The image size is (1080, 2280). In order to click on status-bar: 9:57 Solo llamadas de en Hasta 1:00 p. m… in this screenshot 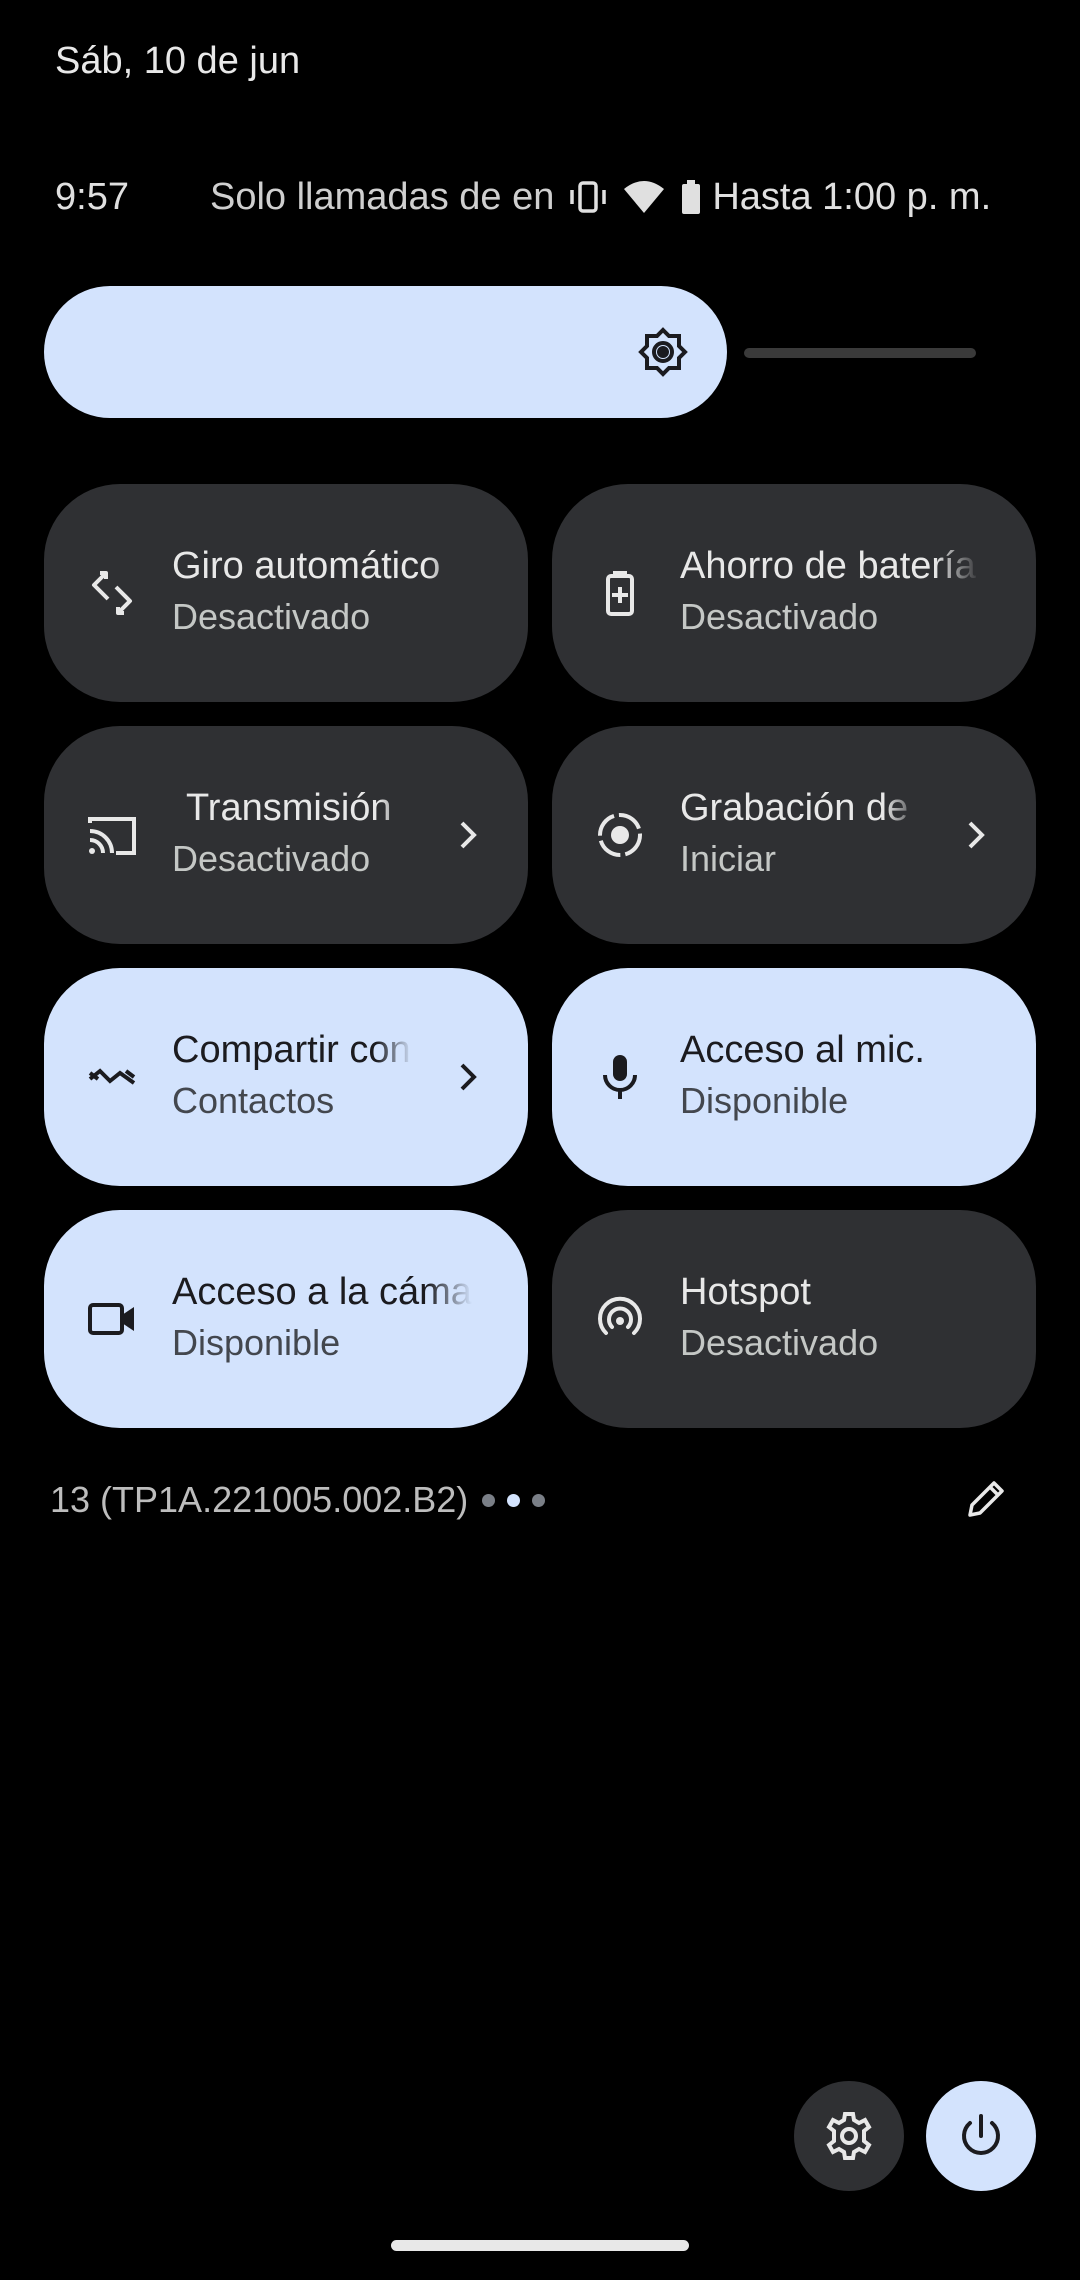, I will do `click(540, 197)`.